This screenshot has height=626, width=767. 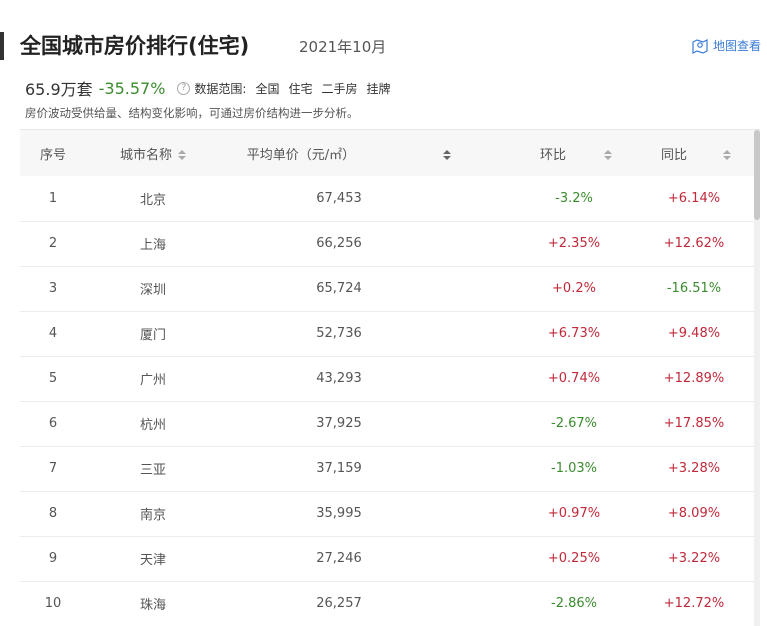 What do you see at coordinates (736, 46) in the screenshot?
I see `map-view-label: 地图查看` at bounding box center [736, 46].